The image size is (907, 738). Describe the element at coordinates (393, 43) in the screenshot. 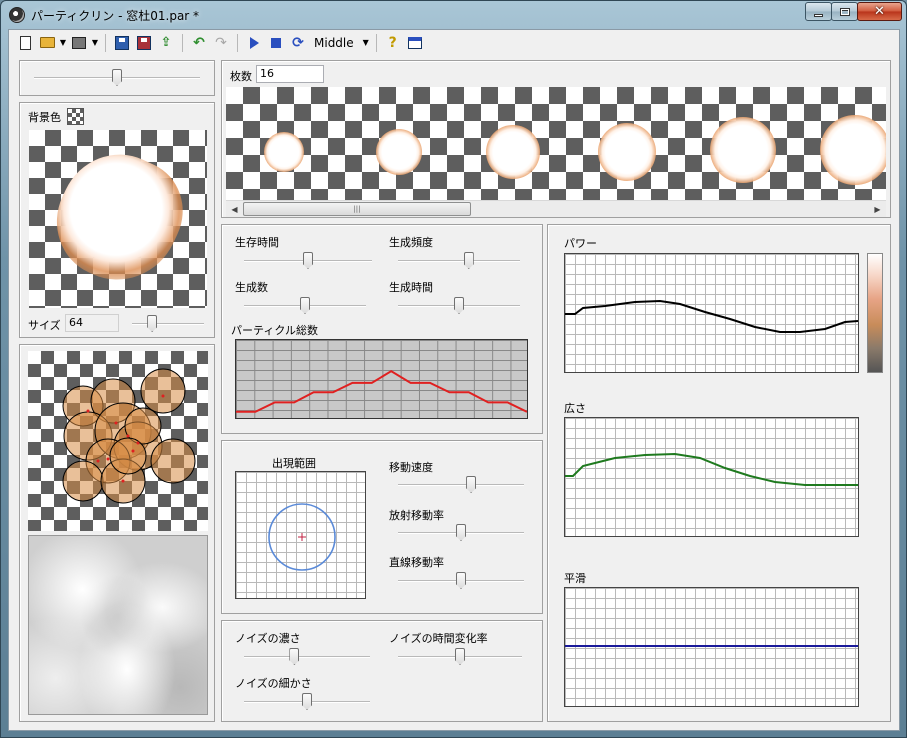

I see `help-button: ?` at that location.